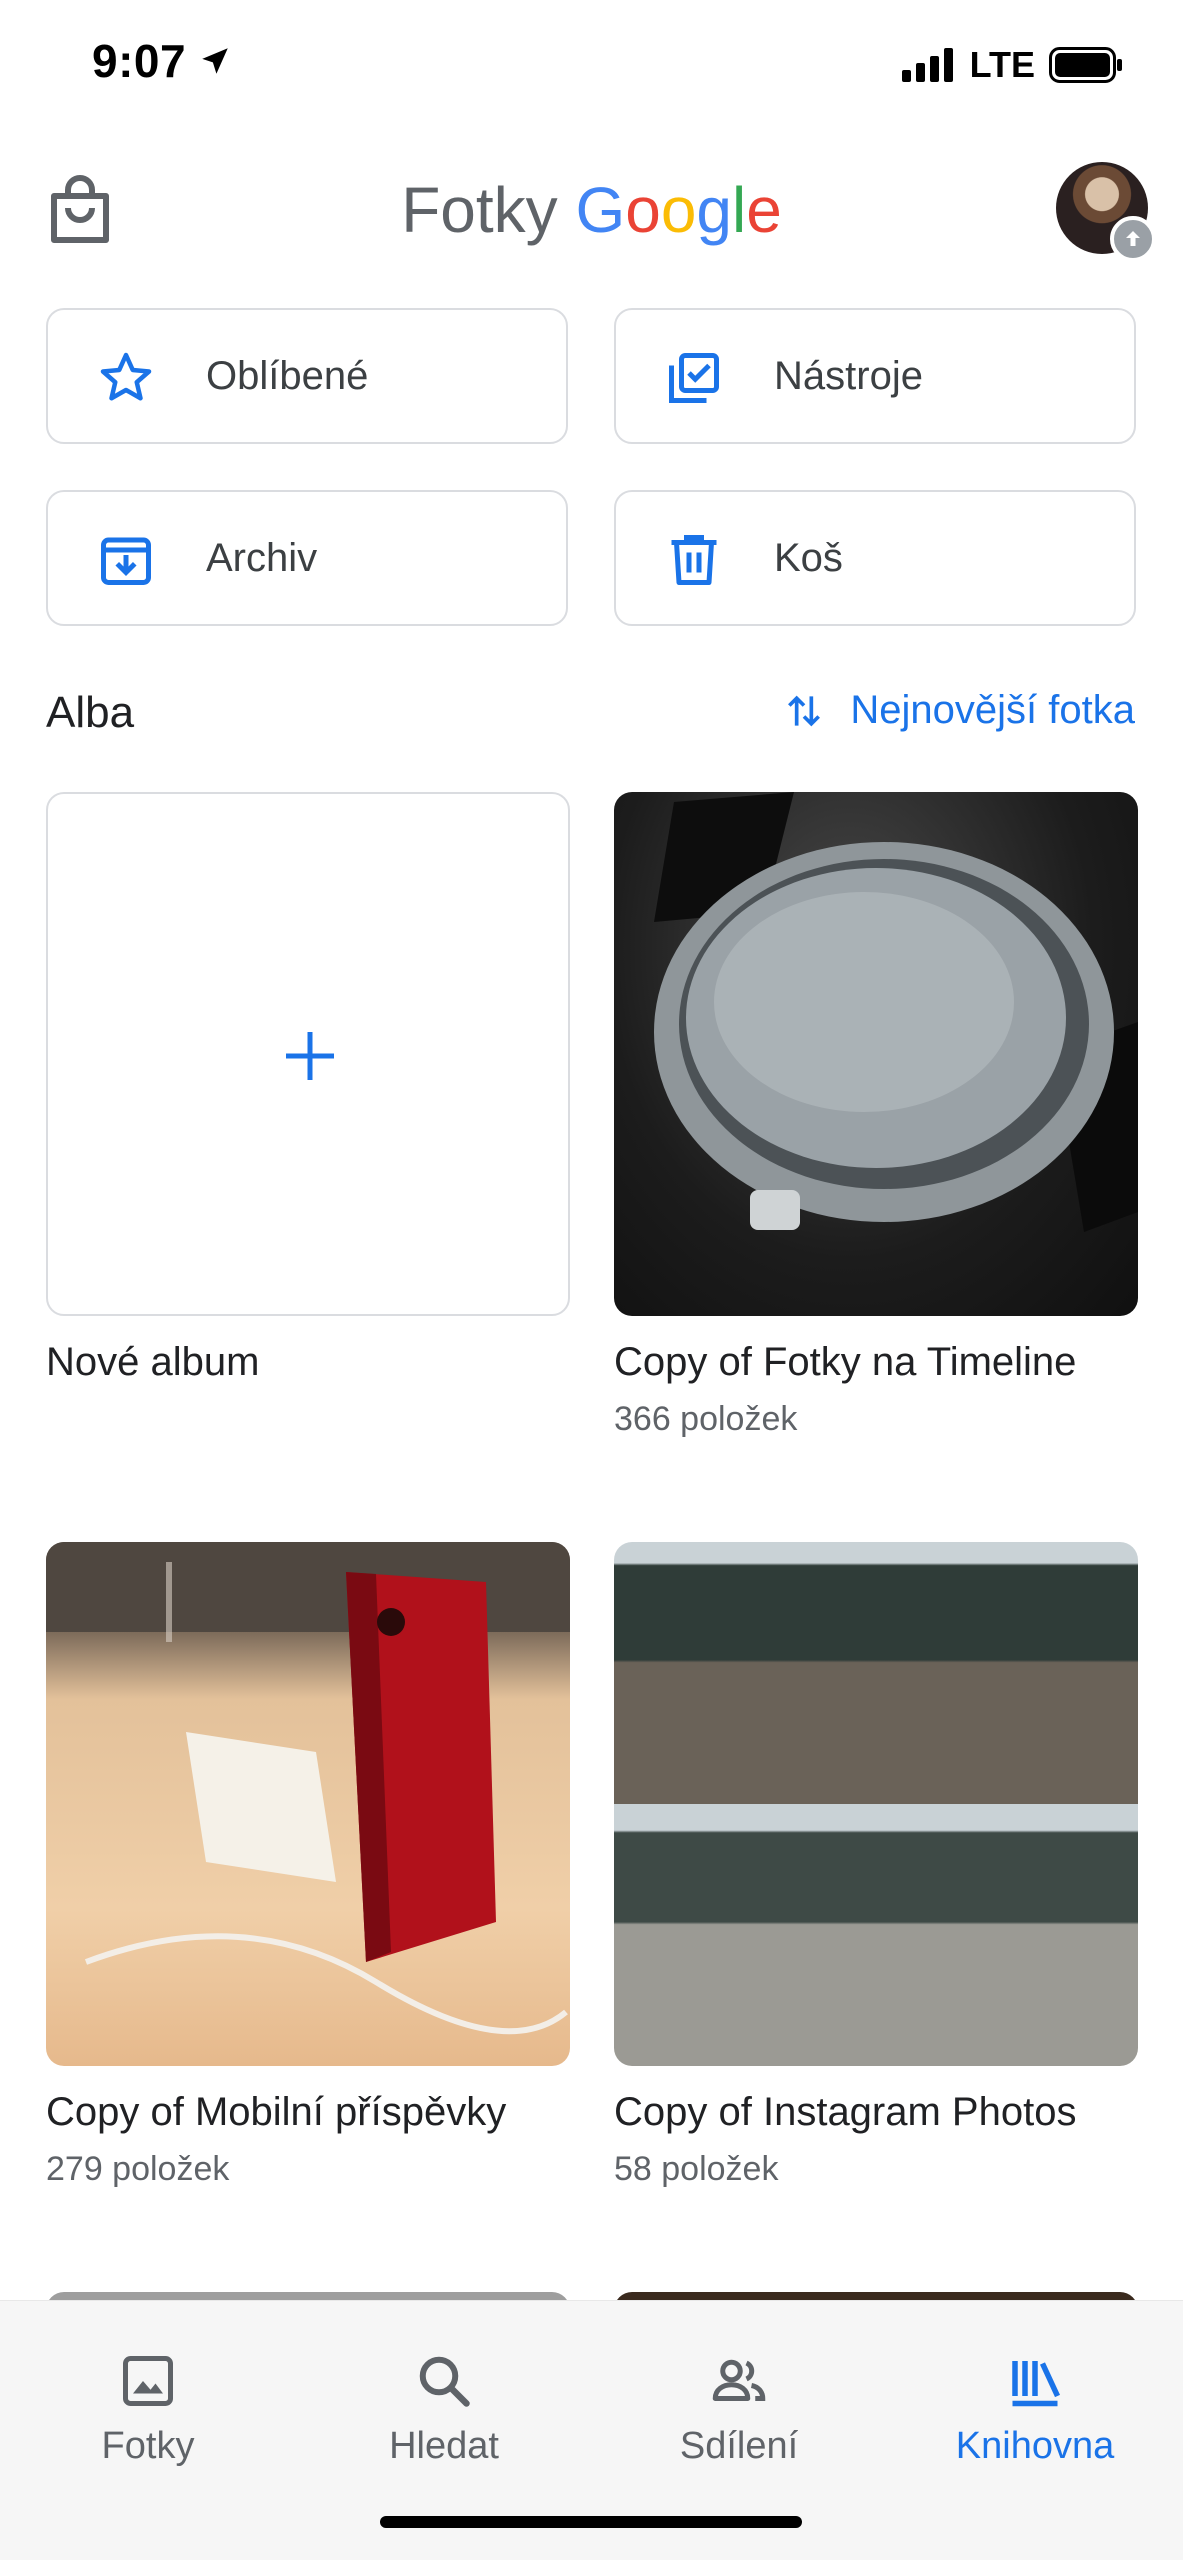 The height and width of the screenshot is (2560, 1183). What do you see at coordinates (90, 712) in the screenshot?
I see `albums-section-title: Alba` at bounding box center [90, 712].